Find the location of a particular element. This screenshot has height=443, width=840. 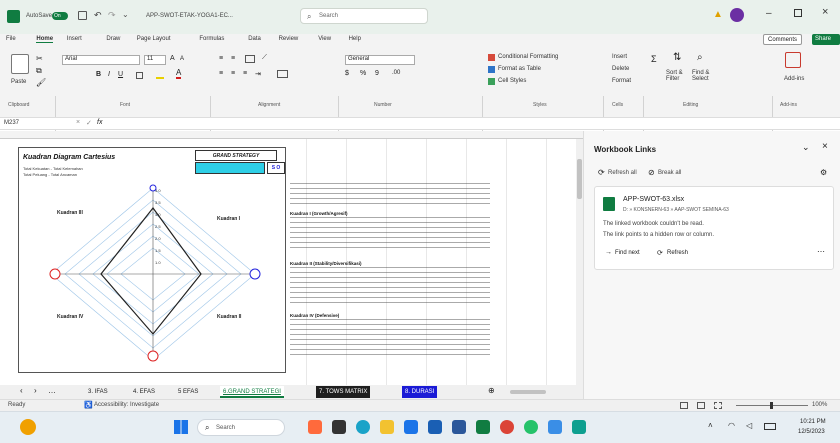

name-box: M237 is located at coordinates (11, 123).